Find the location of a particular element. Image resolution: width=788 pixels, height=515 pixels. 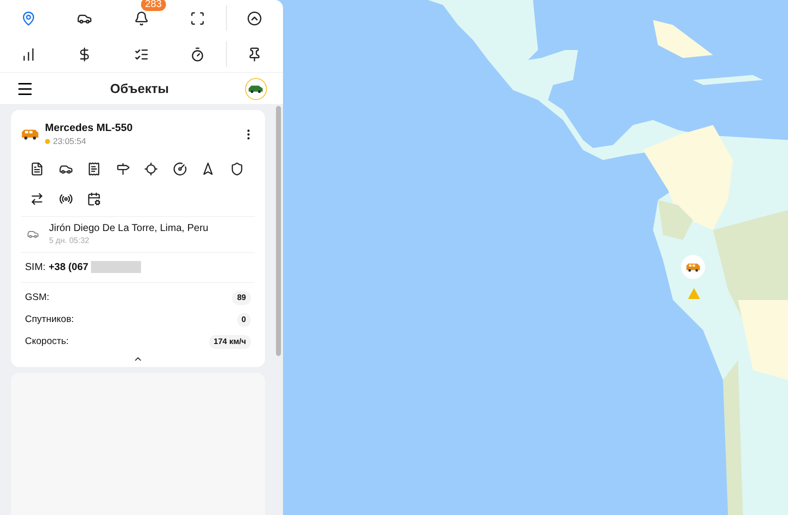

calendar-gear-icon is located at coordinates (94, 199).